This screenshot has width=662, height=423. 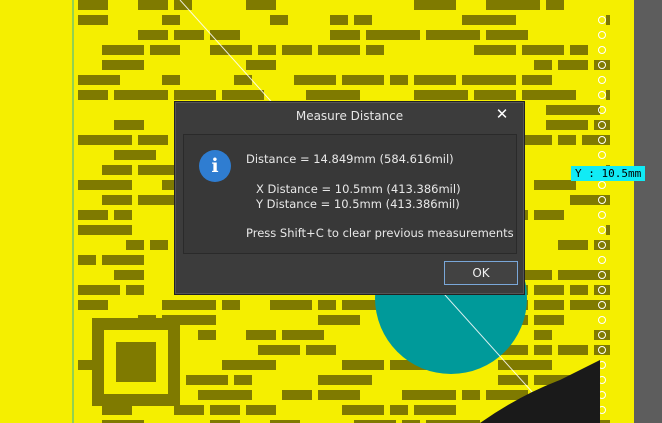 I want to click on right-panel-strip, so click(x=648, y=211).